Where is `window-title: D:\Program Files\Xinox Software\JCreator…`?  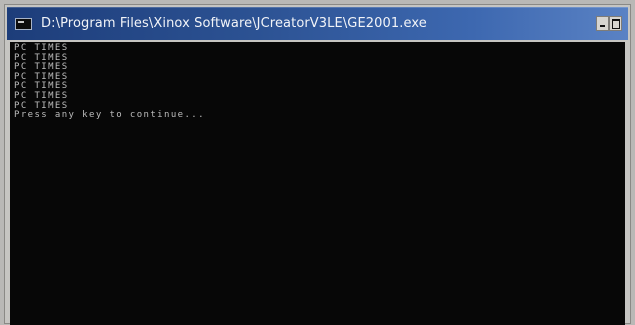
window-title: D:\Program Files\Xinox Software\JCreator… is located at coordinates (234, 23).